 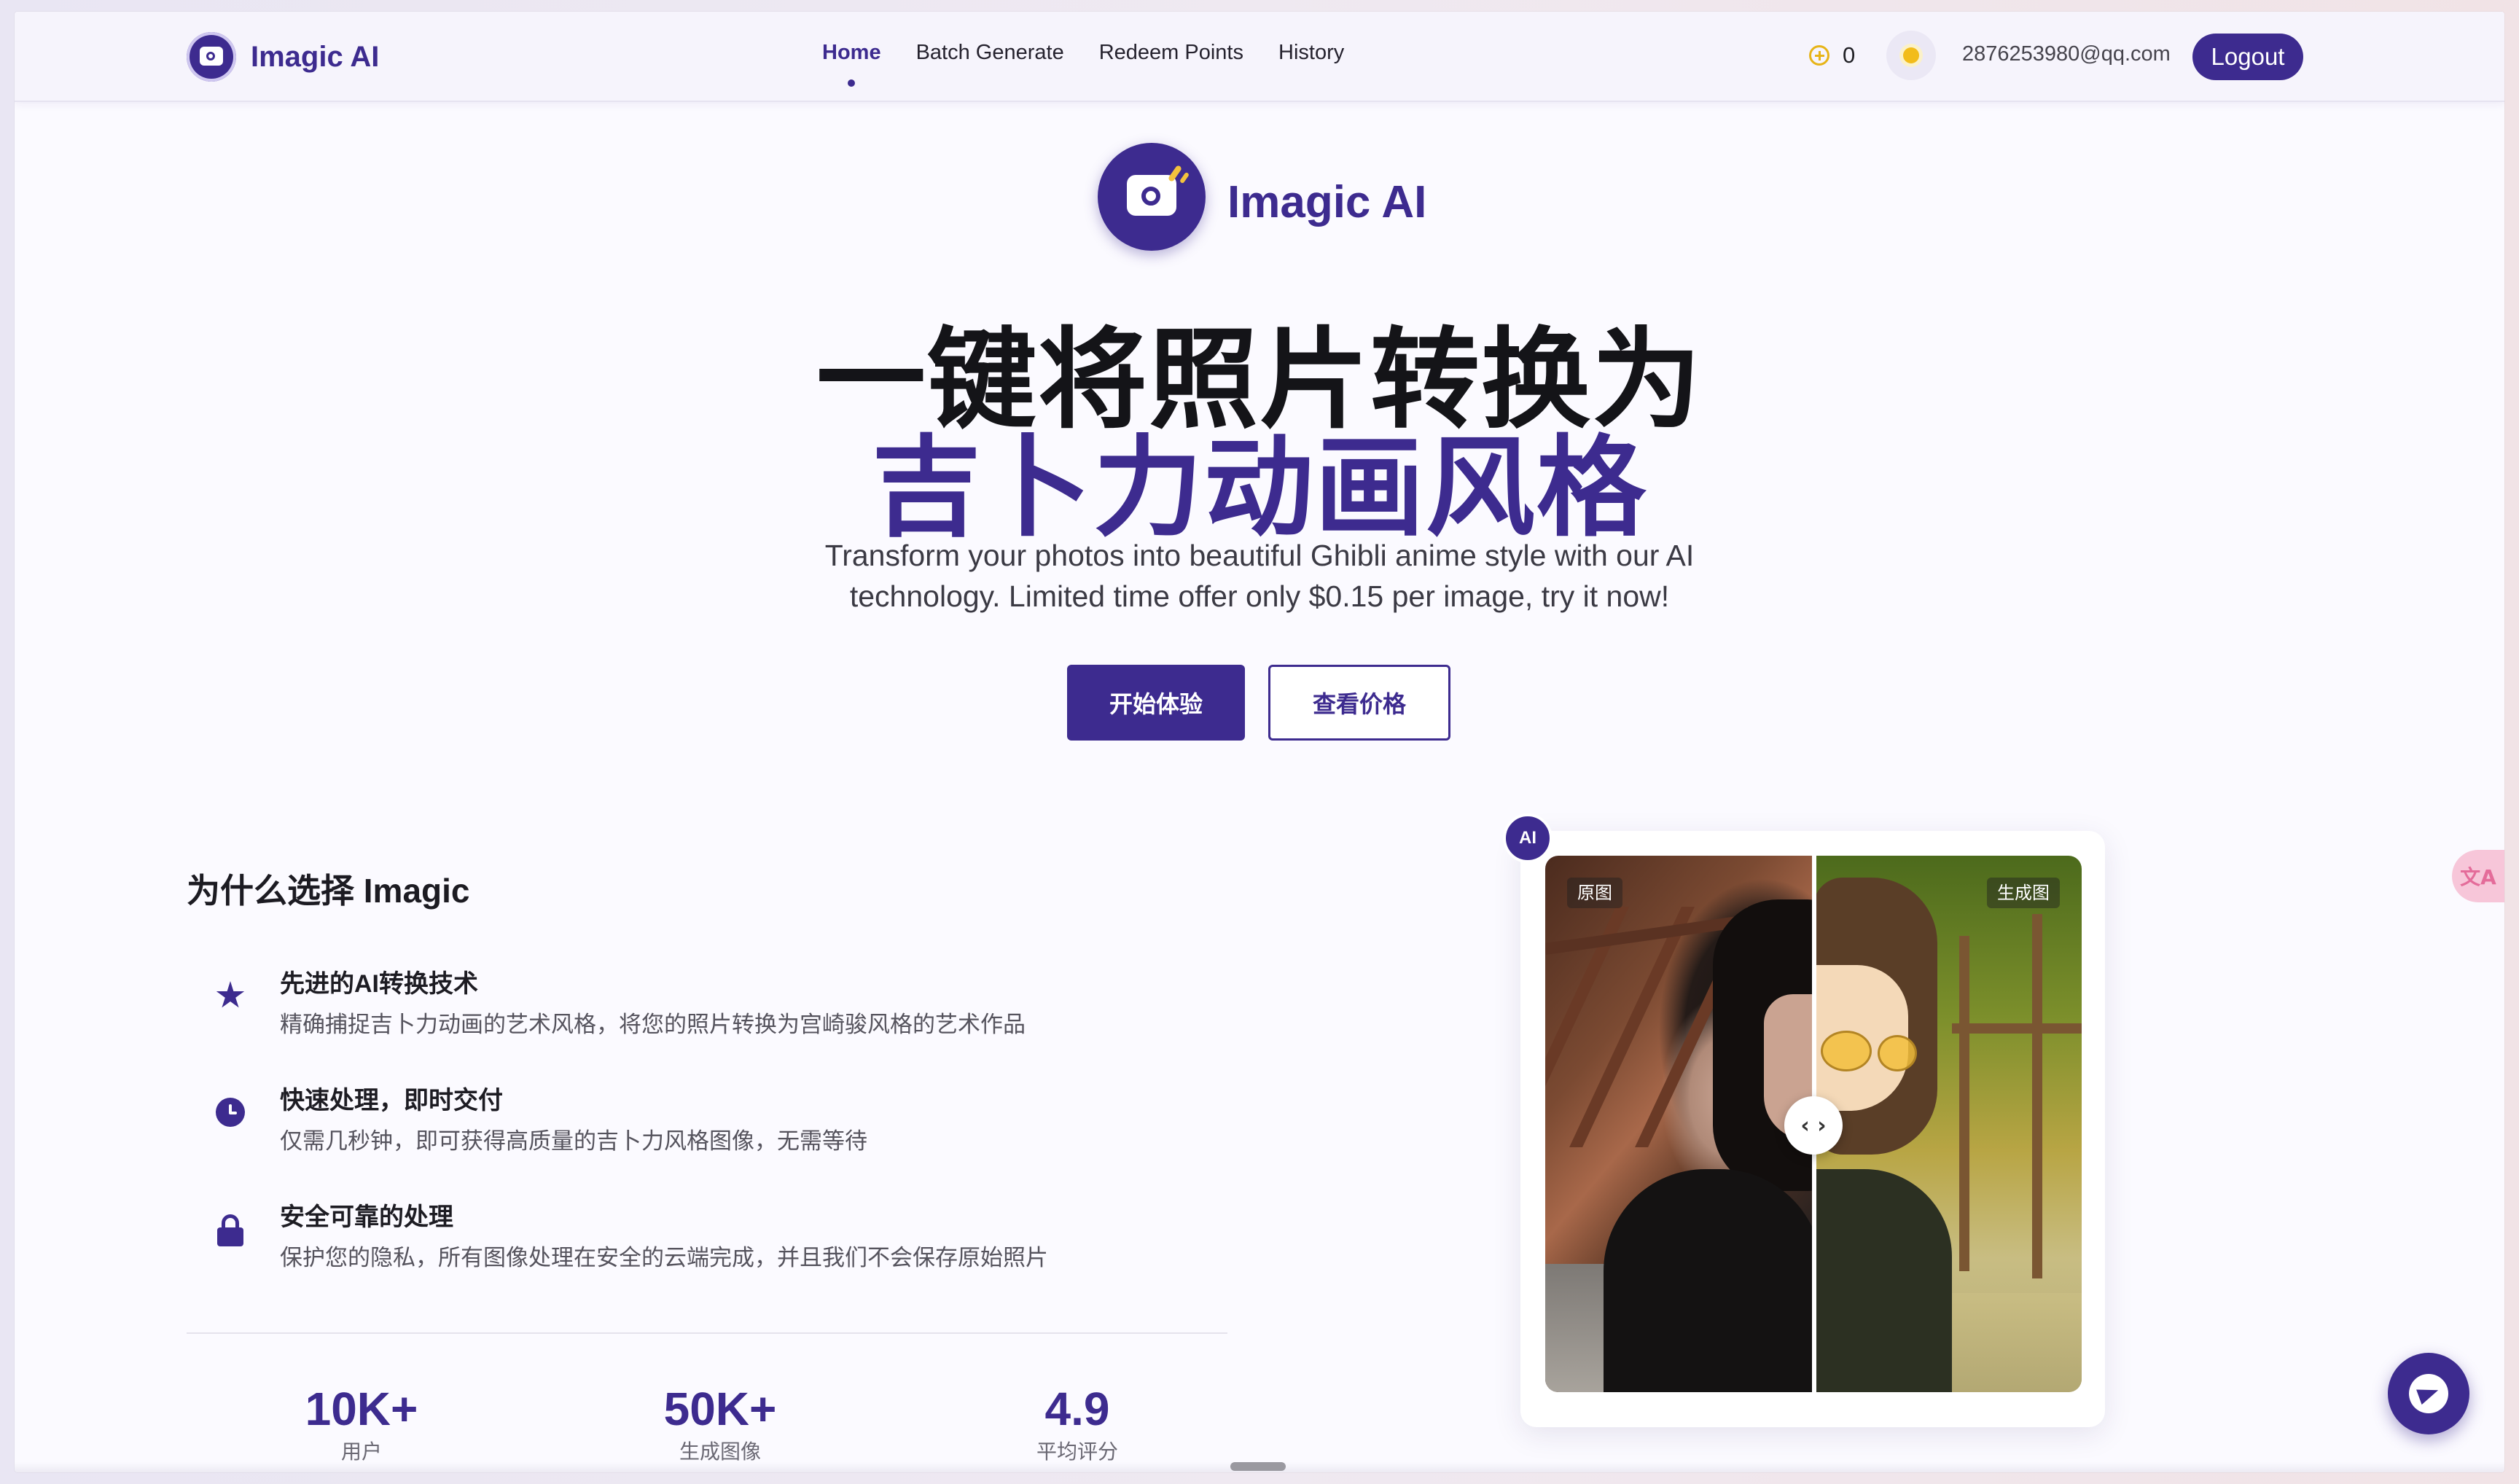 What do you see at coordinates (366, 1217) in the screenshot?
I see `feature-title: 安全可靠的处理` at bounding box center [366, 1217].